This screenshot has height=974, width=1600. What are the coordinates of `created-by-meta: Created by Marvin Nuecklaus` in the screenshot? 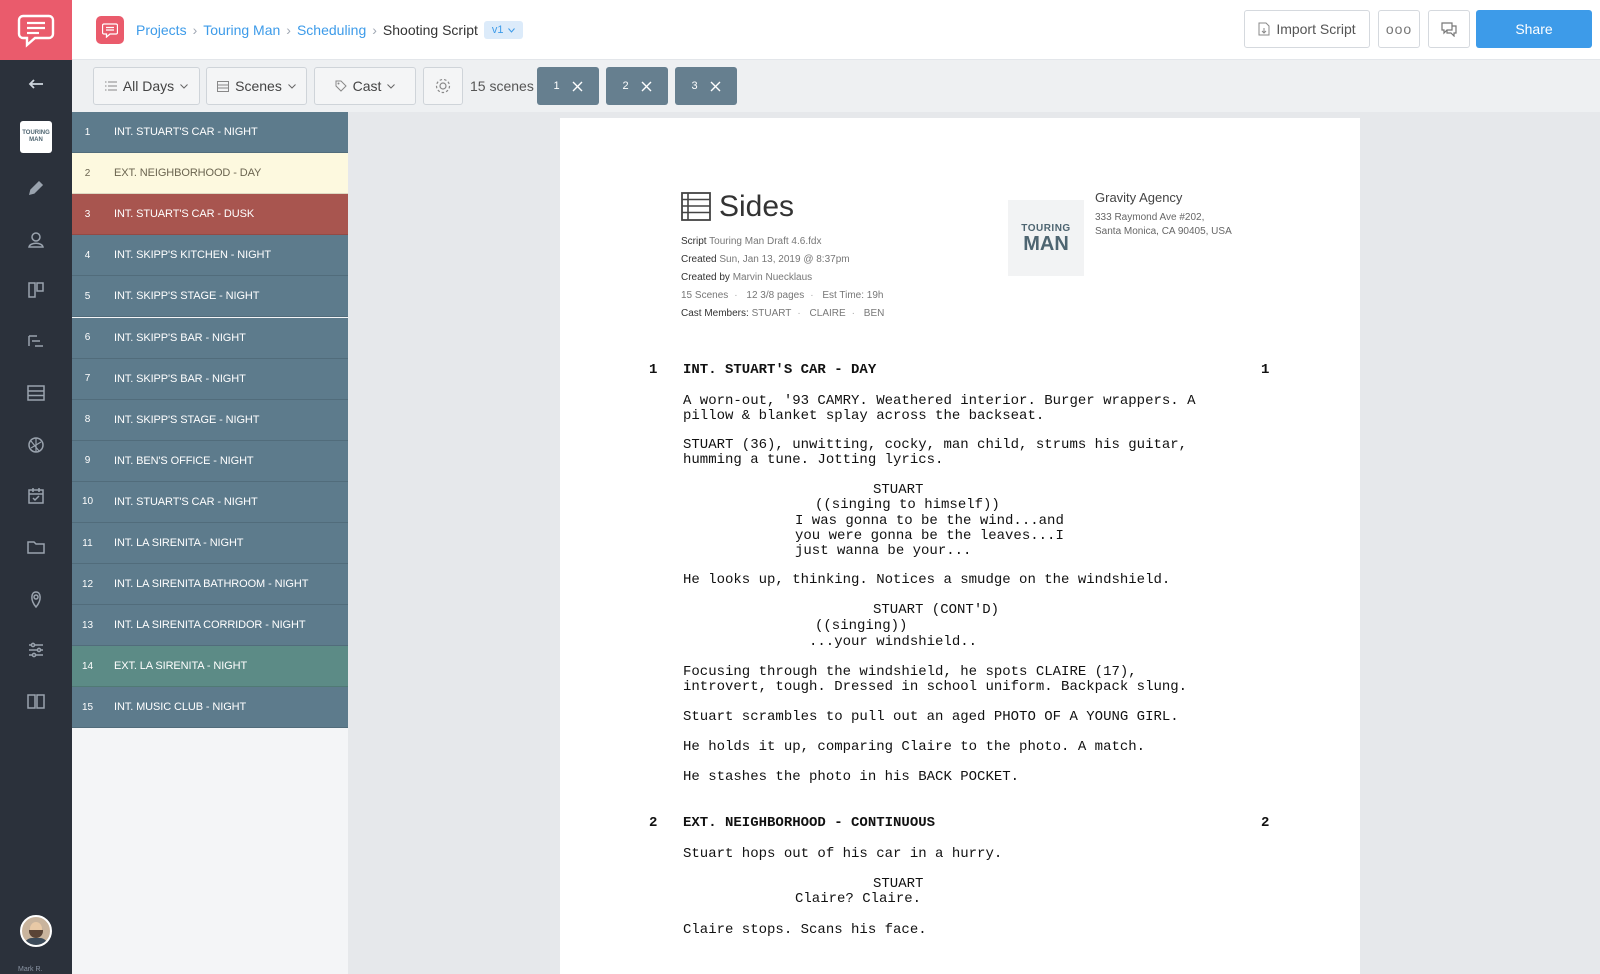 It's located at (746, 277).